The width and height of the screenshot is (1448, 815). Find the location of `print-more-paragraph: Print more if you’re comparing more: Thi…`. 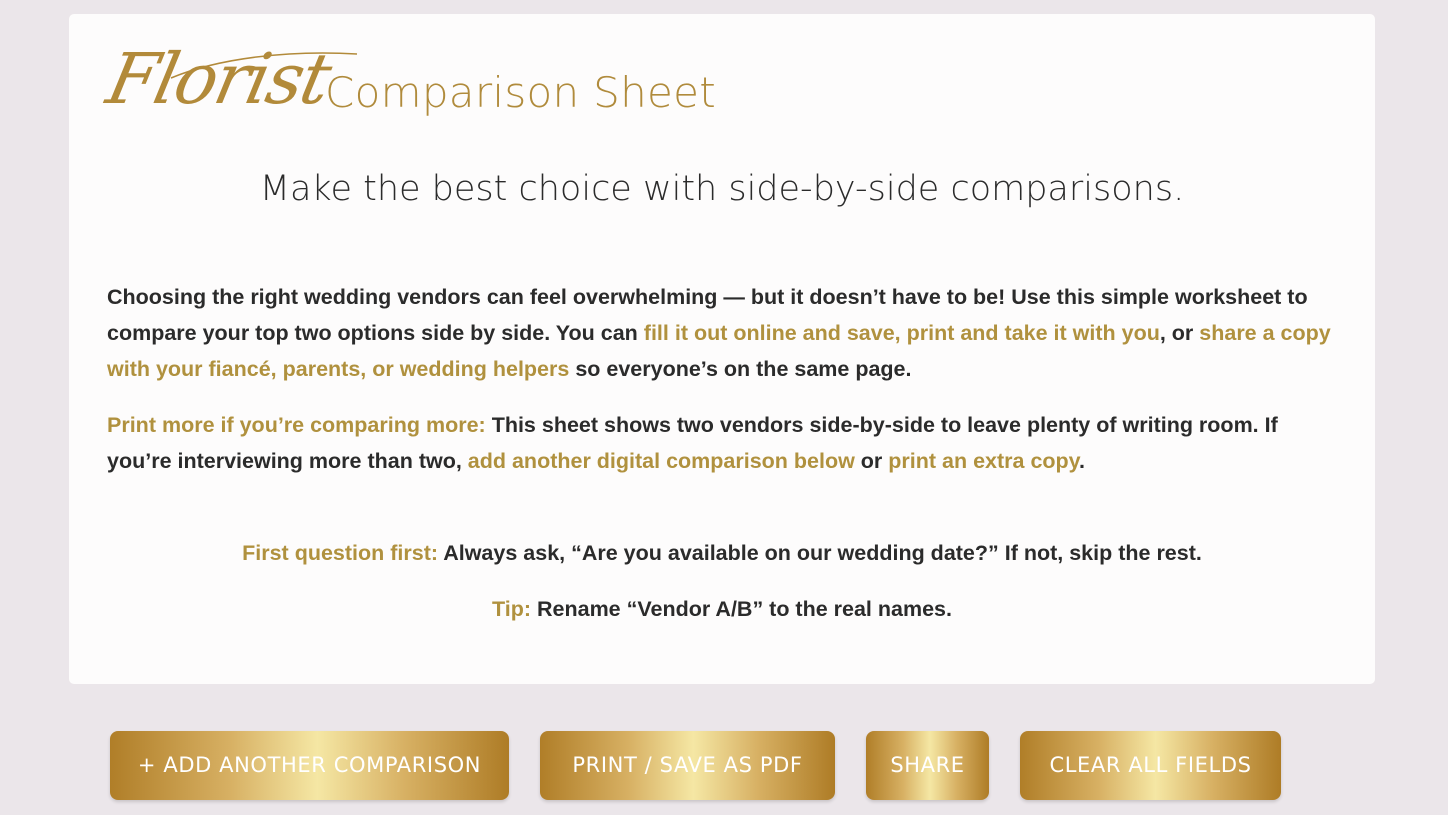

print-more-paragraph: Print more if you’re comparing more: Thi… is located at coordinates (727, 443).